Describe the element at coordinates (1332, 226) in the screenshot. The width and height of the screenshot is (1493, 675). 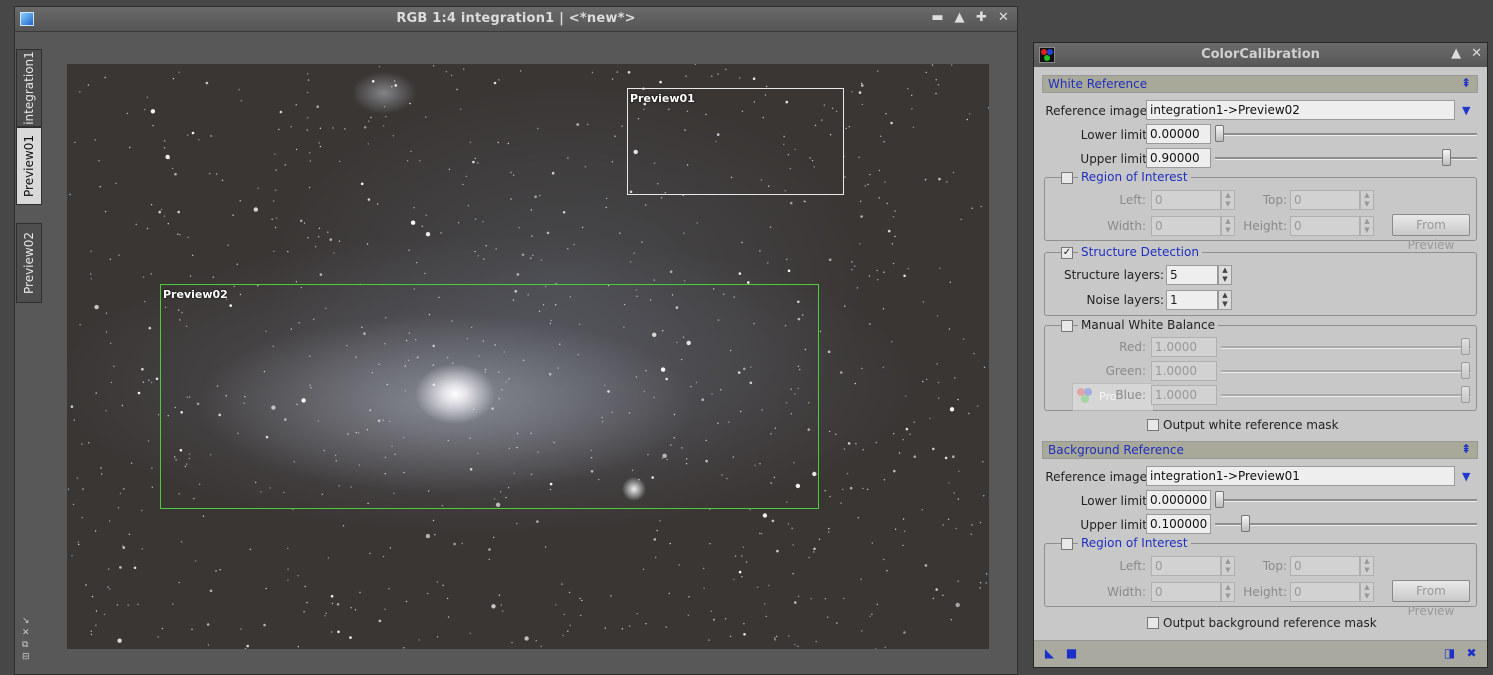
I see `white-roi-height-spin: 0 ▲ ▼` at that location.